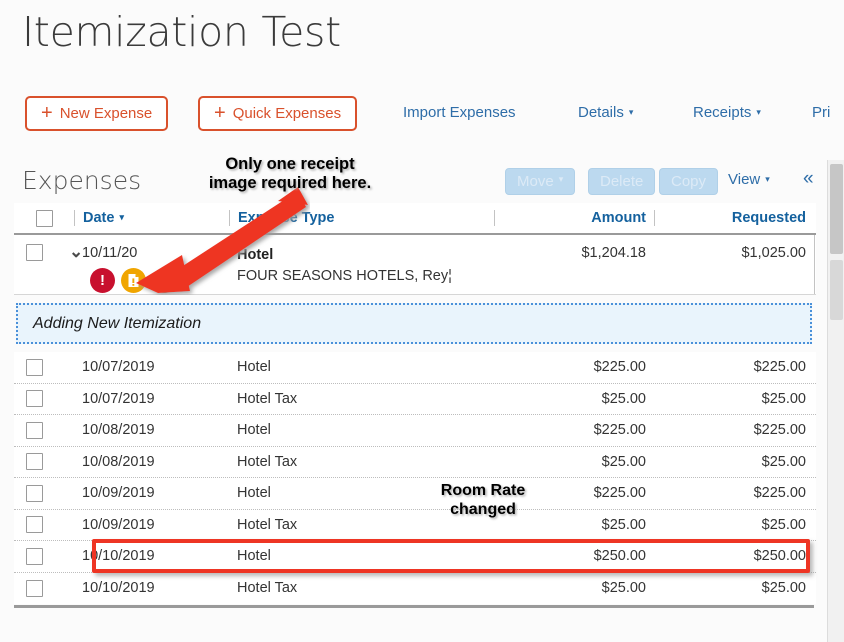 This screenshot has height=642, width=844. I want to click on column-header-requested: Requested, so click(734, 218).